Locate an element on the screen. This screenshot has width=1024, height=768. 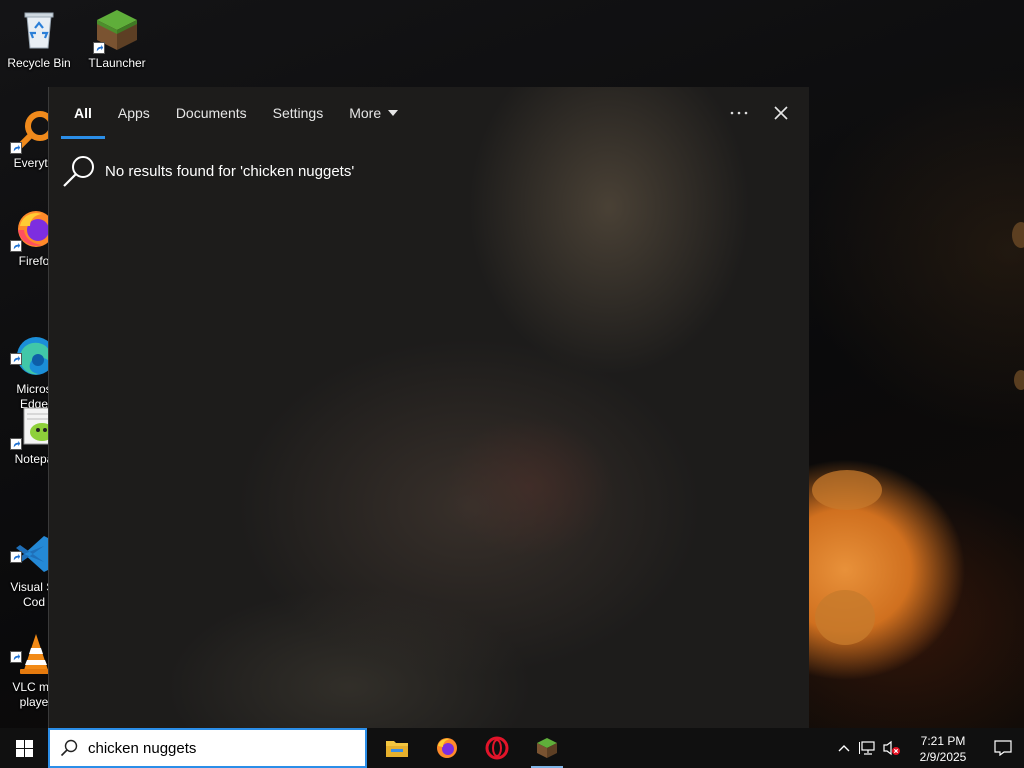
taskbar-app-file-explorer is located at coordinates (397, 748).